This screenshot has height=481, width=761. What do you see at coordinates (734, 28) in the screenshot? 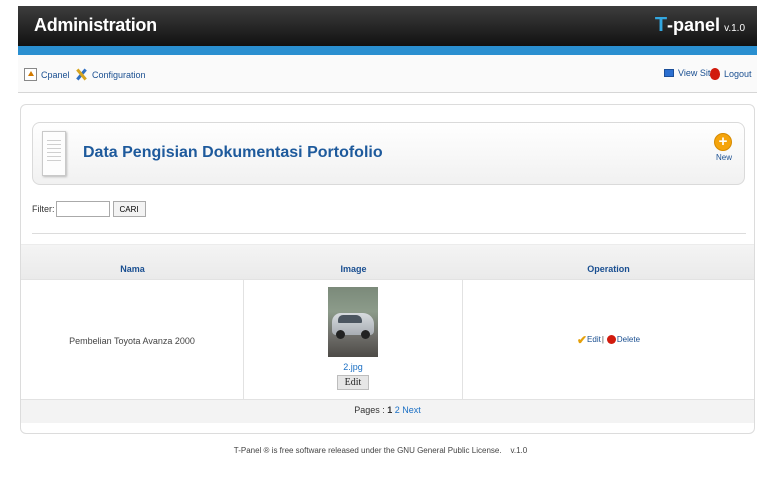
I see `brand-version: v.1.0` at bounding box center [734, 28].